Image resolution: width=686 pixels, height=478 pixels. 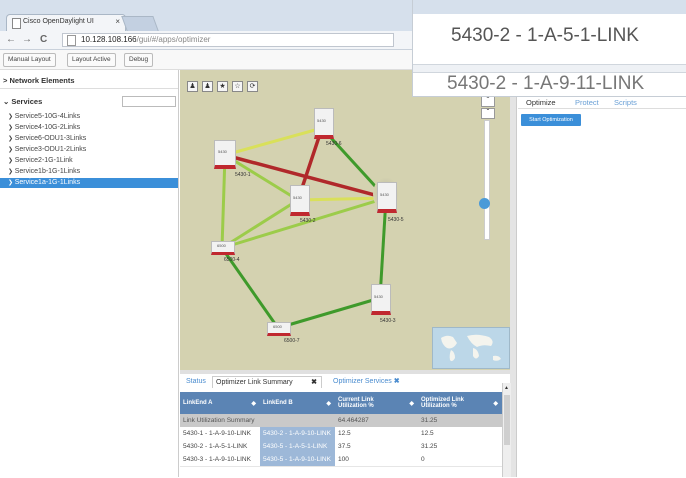 I want to click on services-search-input, so click(x=149, y=101).